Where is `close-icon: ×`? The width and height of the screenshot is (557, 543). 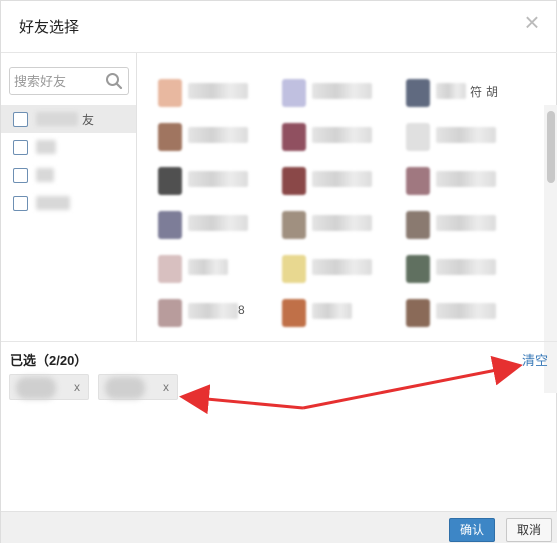 close-icon: × is located at coordinates (532, 22).